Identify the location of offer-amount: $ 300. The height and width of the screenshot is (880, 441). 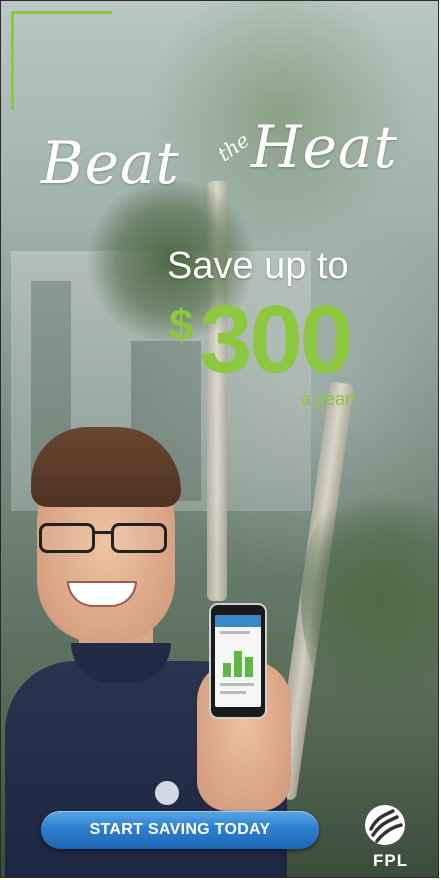
(289, 339).